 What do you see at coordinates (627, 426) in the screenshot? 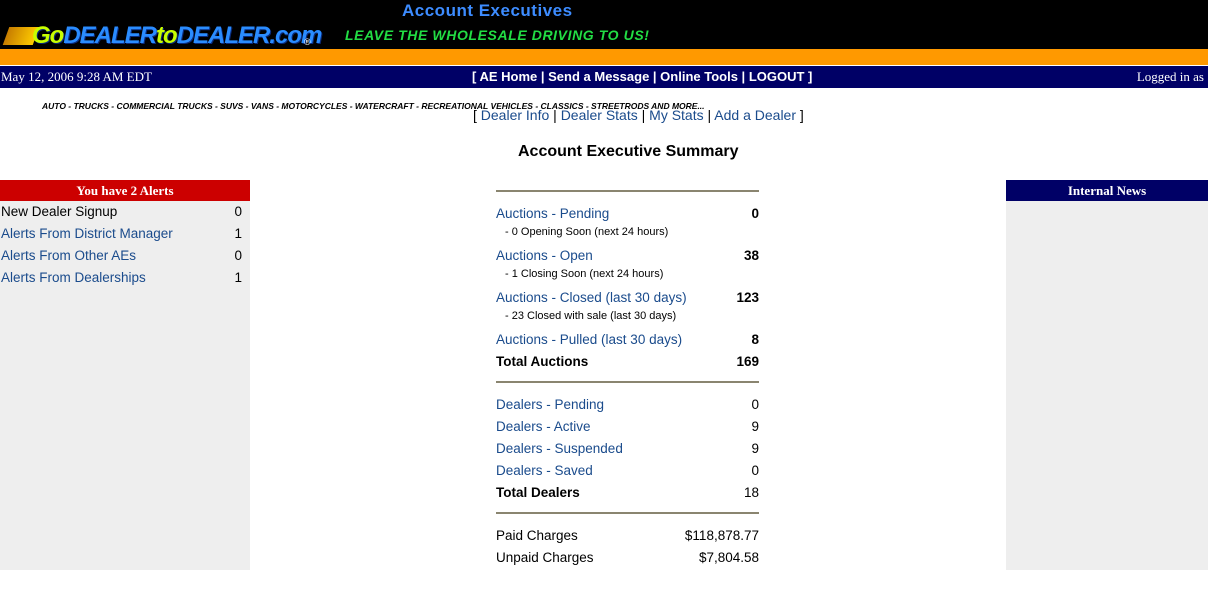
I see `summary-row-dealers-active: Dealers - Active 9` at bounding box center [627, 426].